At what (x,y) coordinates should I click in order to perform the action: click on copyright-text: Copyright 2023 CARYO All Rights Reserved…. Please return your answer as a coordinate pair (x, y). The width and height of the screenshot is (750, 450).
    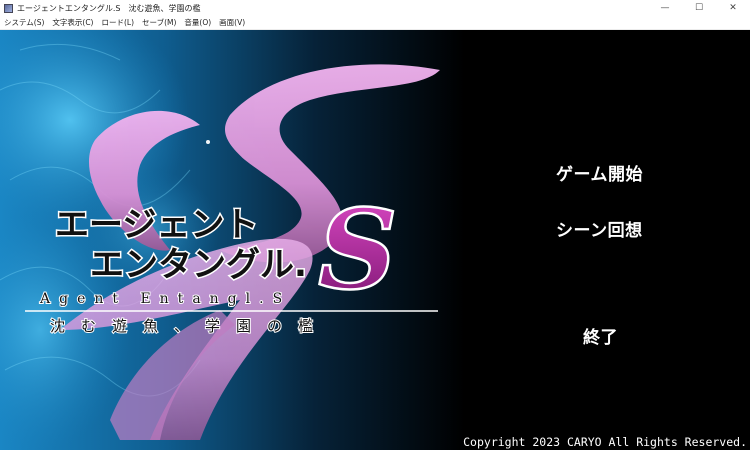
    Looking at the image, I should click on (605, 442).